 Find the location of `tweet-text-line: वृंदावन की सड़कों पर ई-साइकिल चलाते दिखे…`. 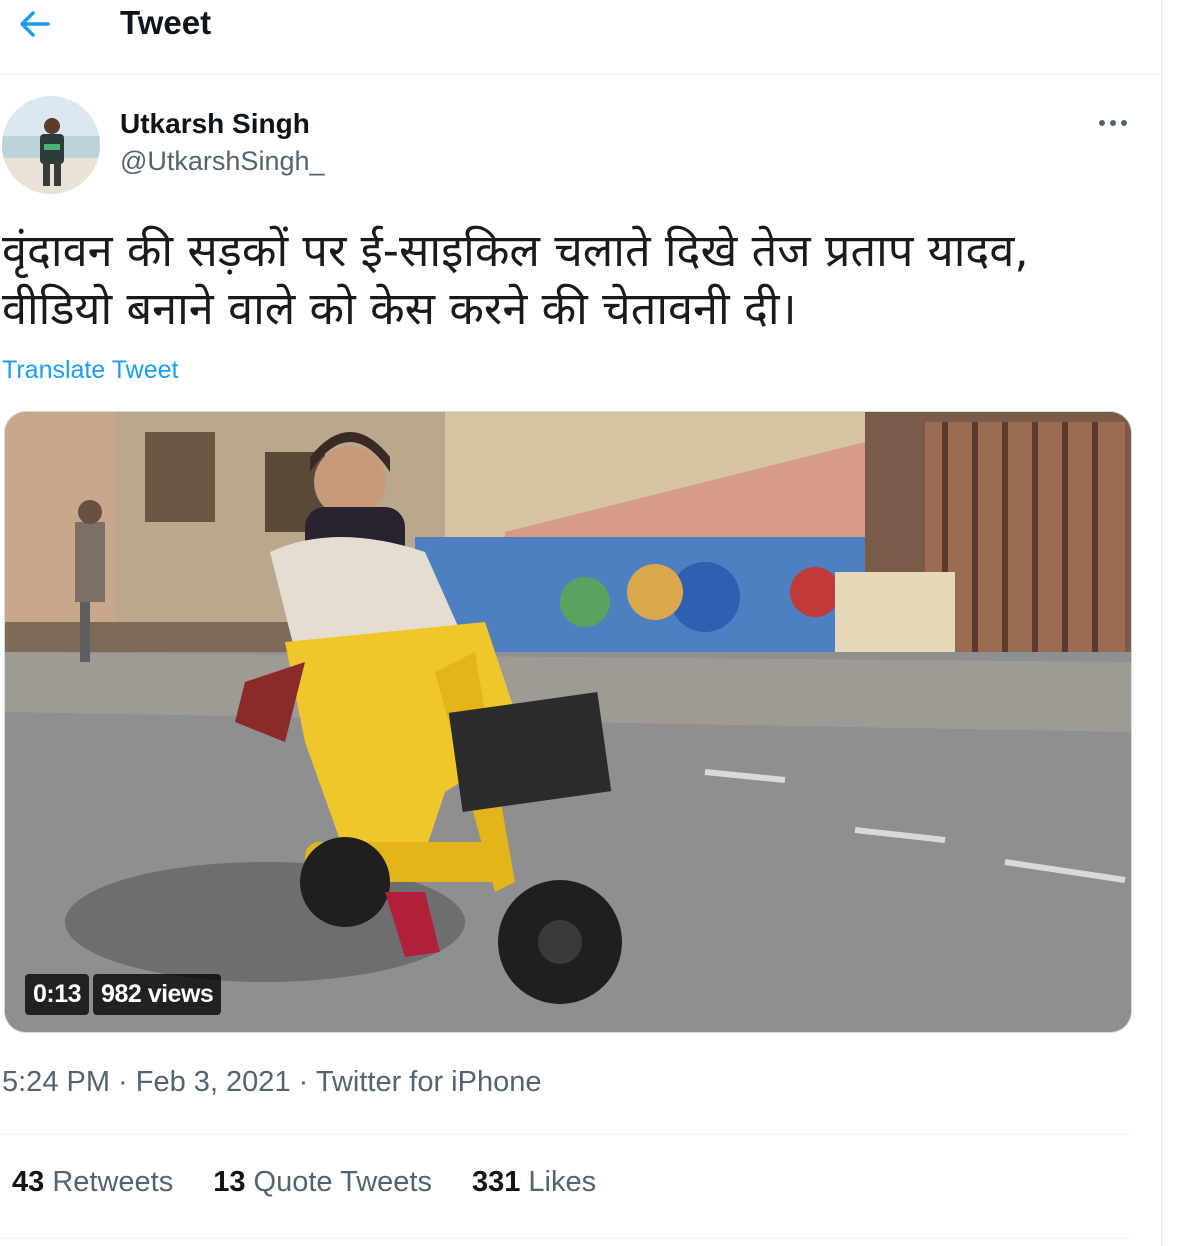

tweet-text-line: वृंदावन की सड़कों पर ई-साइकिल चलाते दिखे… is located at coordinates (515, 250).